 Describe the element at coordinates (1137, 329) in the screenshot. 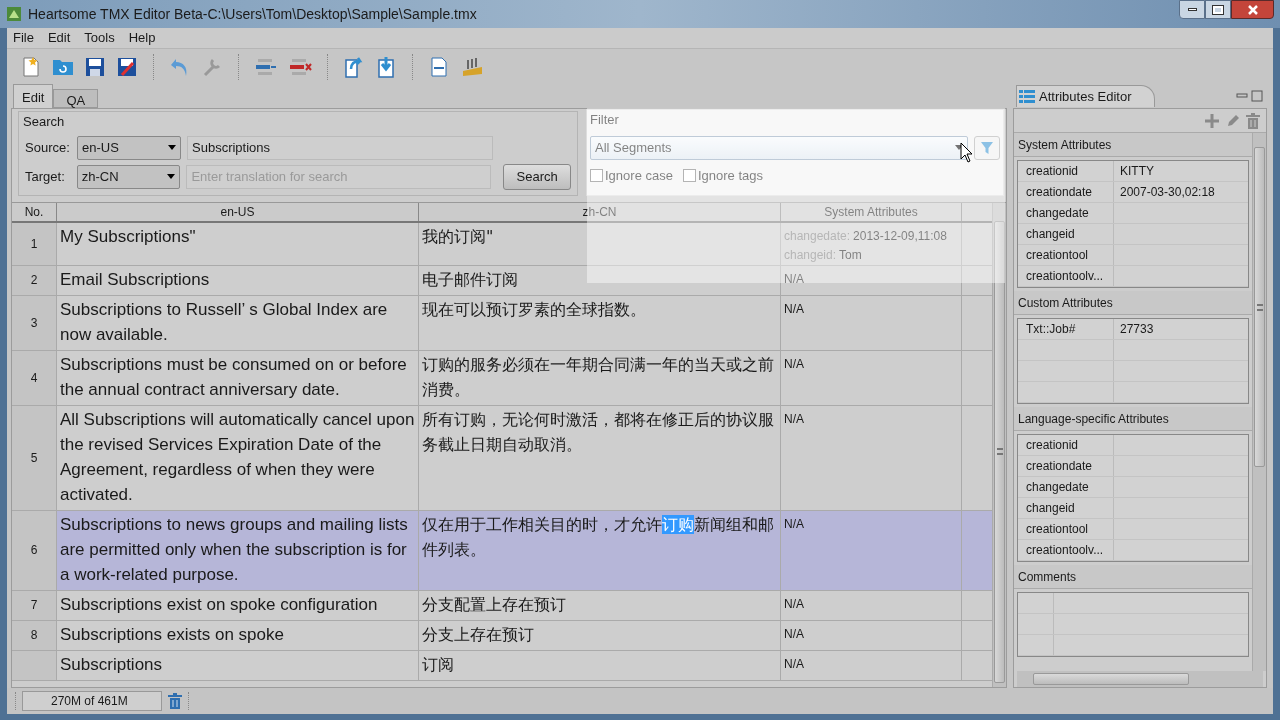

I see `attribute-value: 27733` at that location.